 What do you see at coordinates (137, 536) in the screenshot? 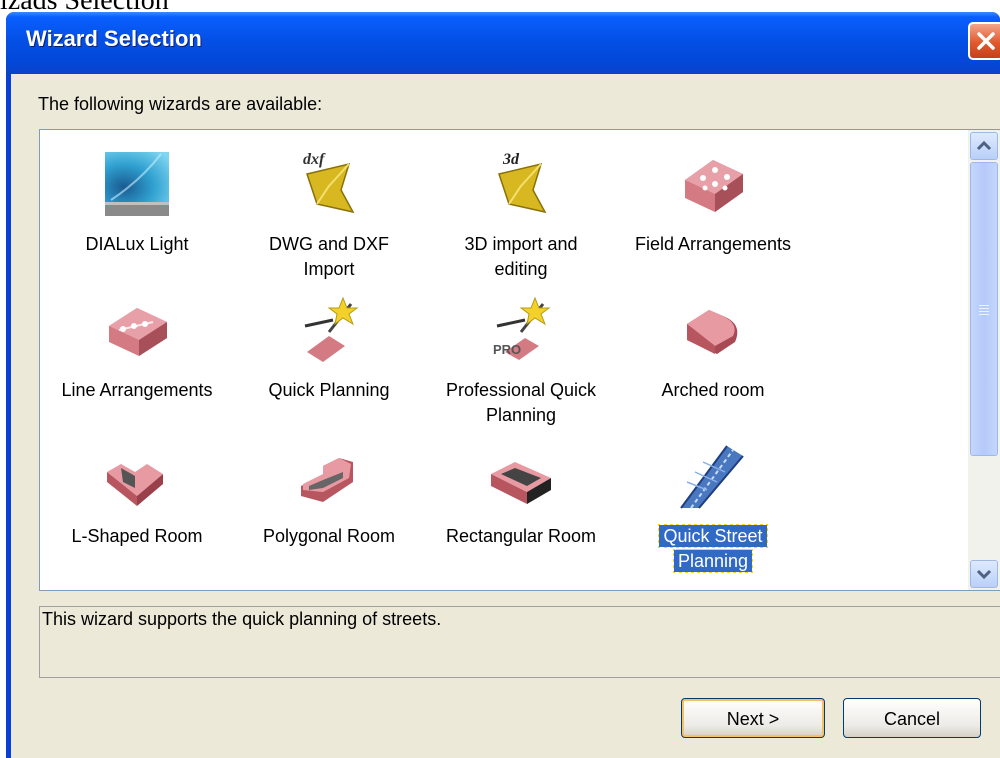
I see `wizard-label: L-Shaped Room` at bounding box center [137, 536].